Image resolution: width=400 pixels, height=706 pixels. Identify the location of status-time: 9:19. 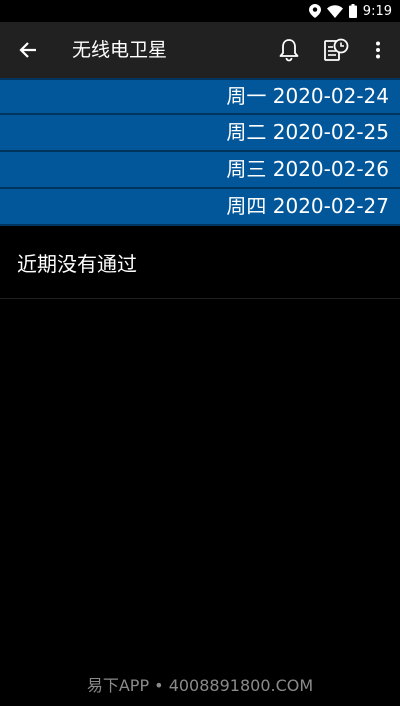
(377, 11).